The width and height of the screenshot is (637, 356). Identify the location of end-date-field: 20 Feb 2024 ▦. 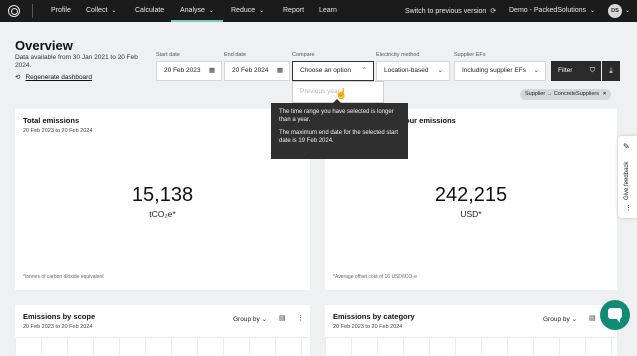
(257, 71).